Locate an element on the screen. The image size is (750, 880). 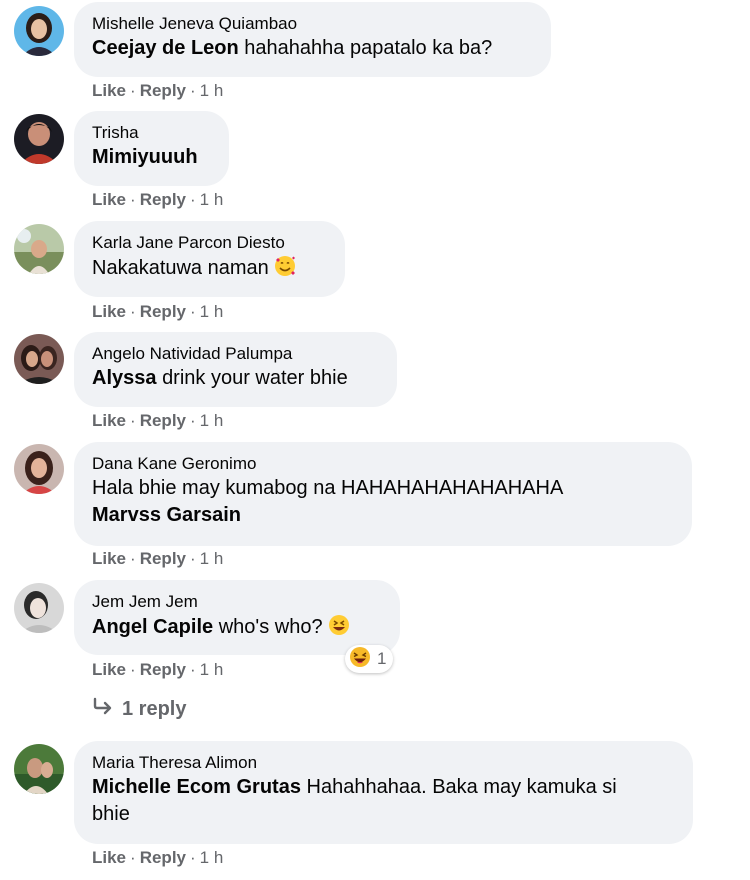
comment-text-line2: bhie is located at coordinates (384, 814).